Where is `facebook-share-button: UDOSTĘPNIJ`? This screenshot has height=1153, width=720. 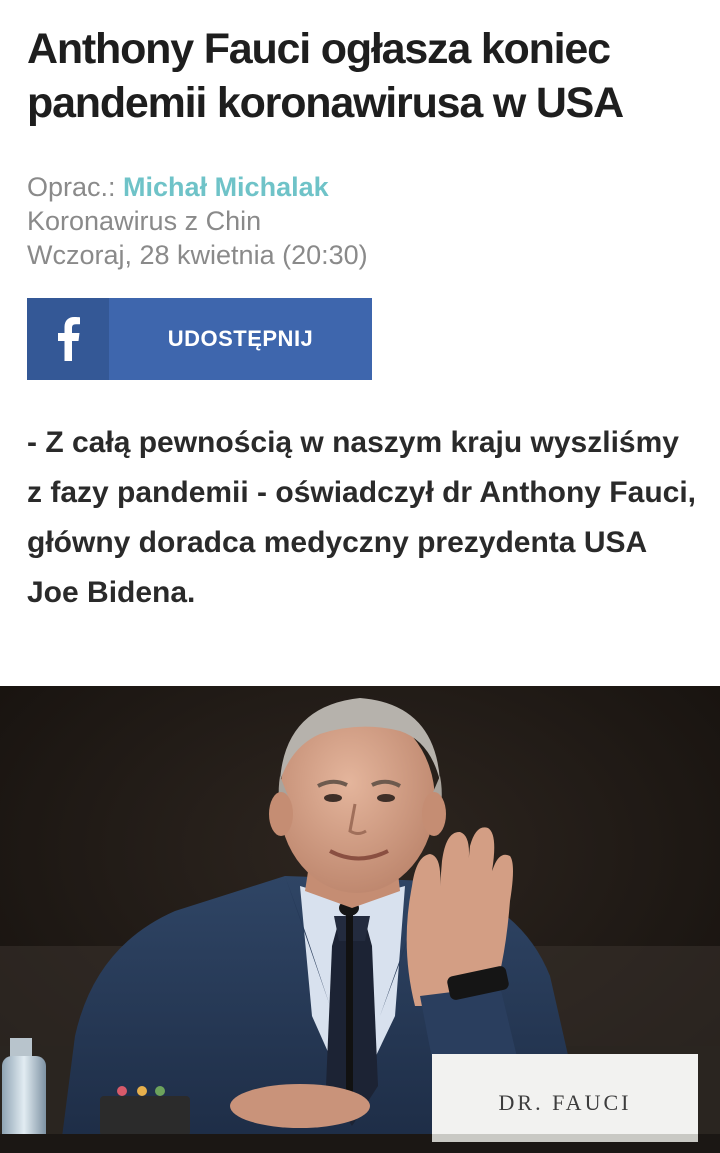
facebook-share-button: UDOSTĘPNIJ is located at coordinates (199, 339).